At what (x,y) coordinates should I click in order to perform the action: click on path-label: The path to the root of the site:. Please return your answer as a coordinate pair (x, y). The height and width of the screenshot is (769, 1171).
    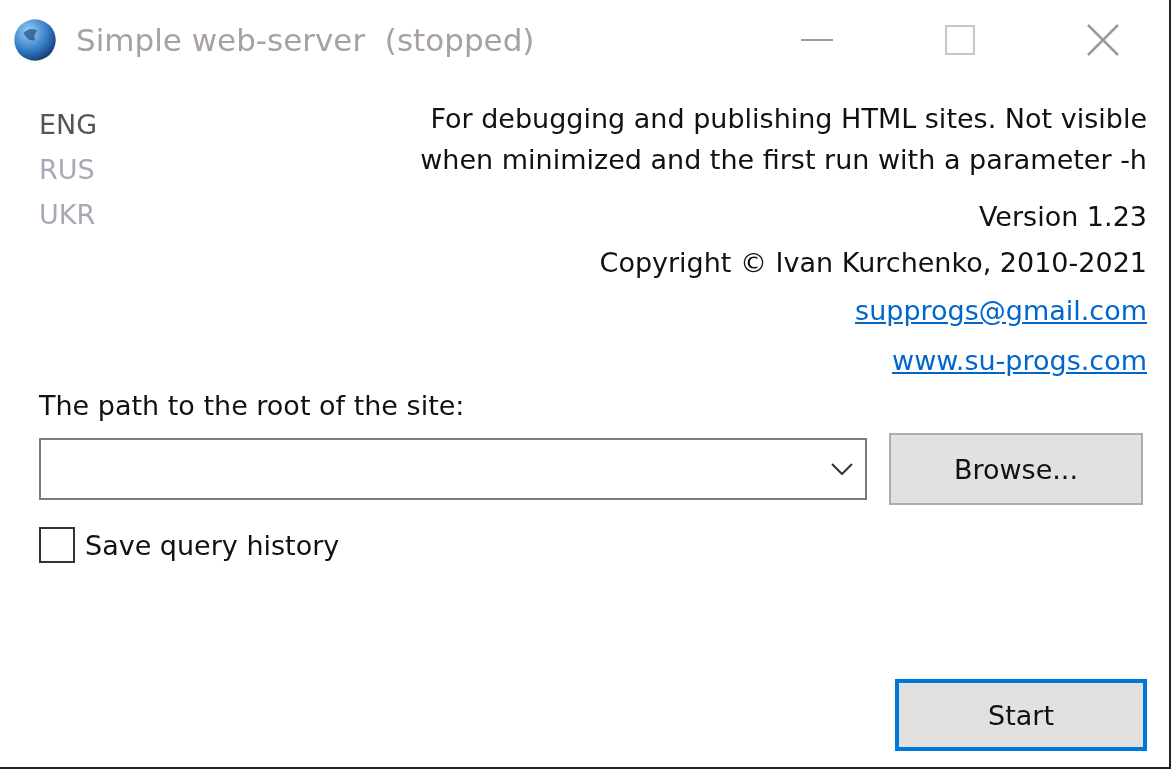
    Looking at the image, I should click on (252, 405).